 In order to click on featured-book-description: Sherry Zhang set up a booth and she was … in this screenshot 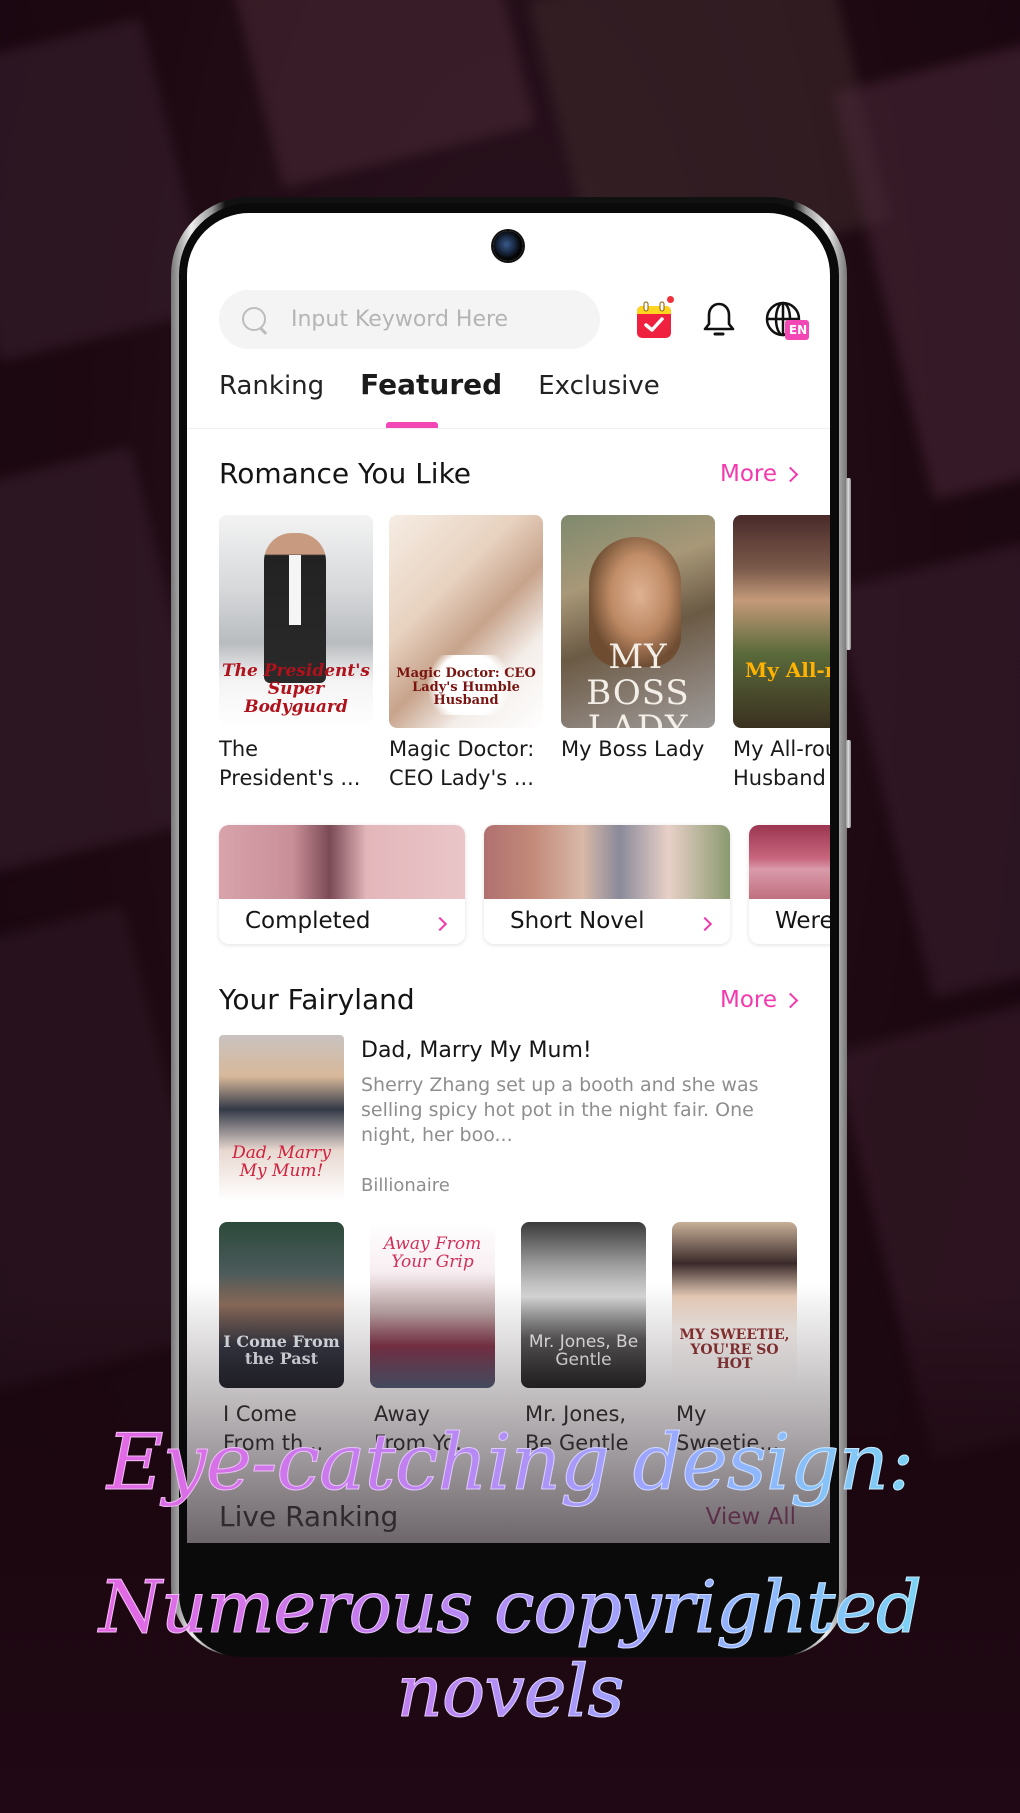, I will do `click(560, 1110)`.